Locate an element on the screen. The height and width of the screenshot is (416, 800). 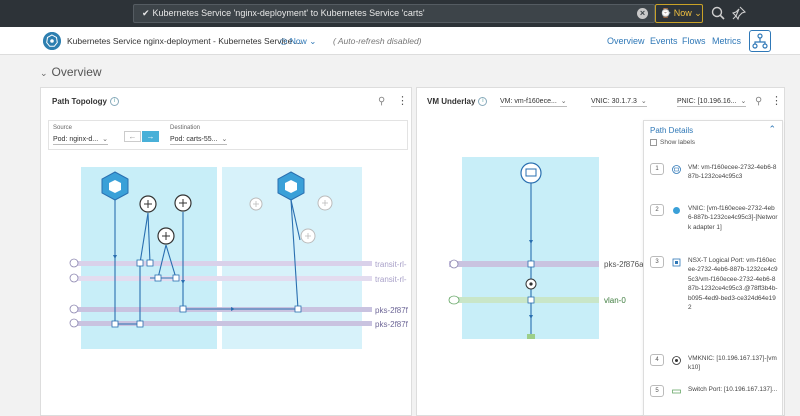
step-number: 4 is located at coordinates (657, 360).